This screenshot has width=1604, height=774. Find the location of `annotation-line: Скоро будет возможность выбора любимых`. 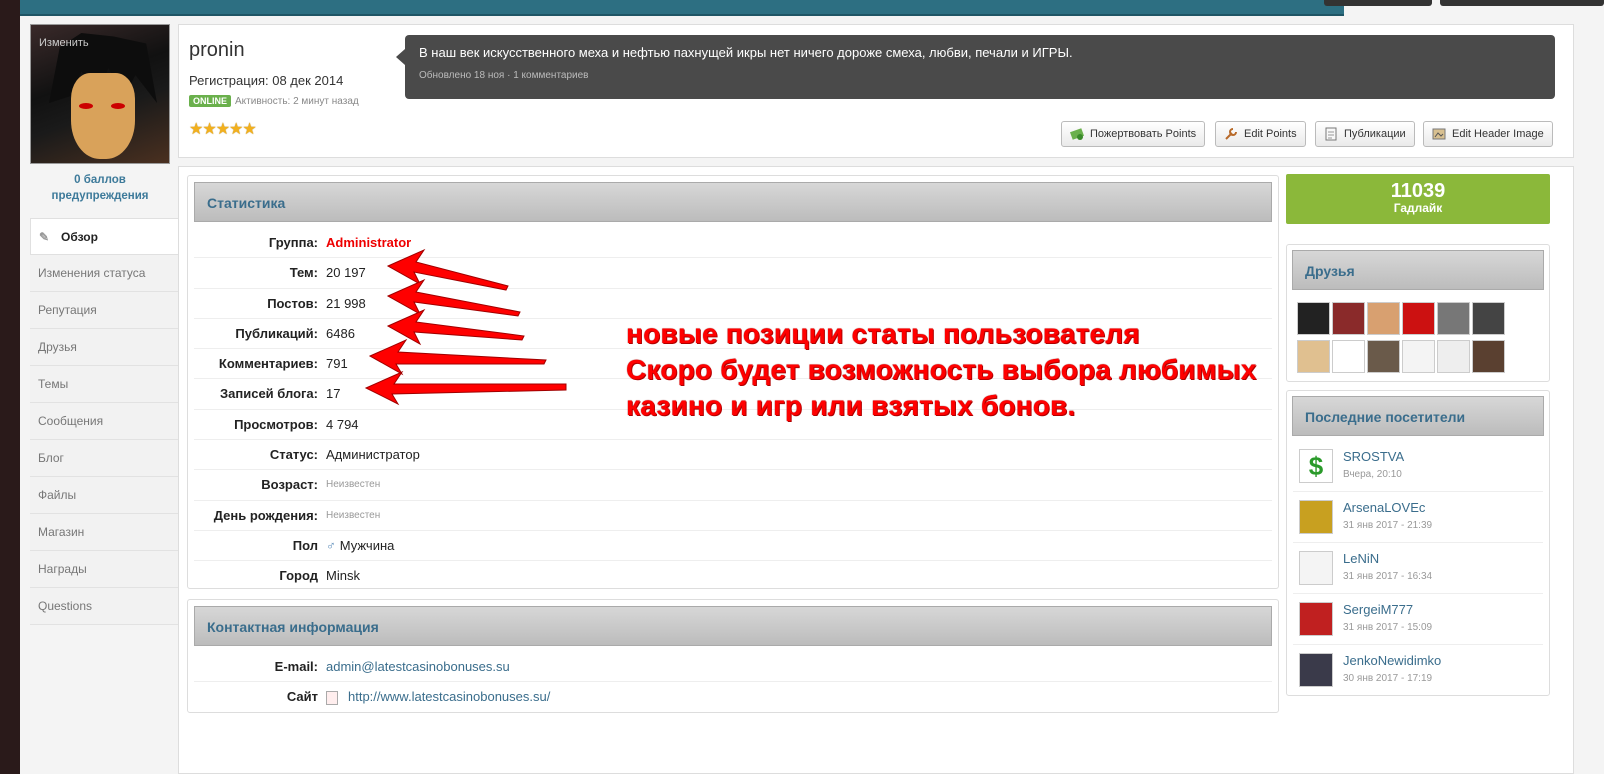

annotation-line: Скоро будет возможность выбора любимых is located at coordinates (941, 369).